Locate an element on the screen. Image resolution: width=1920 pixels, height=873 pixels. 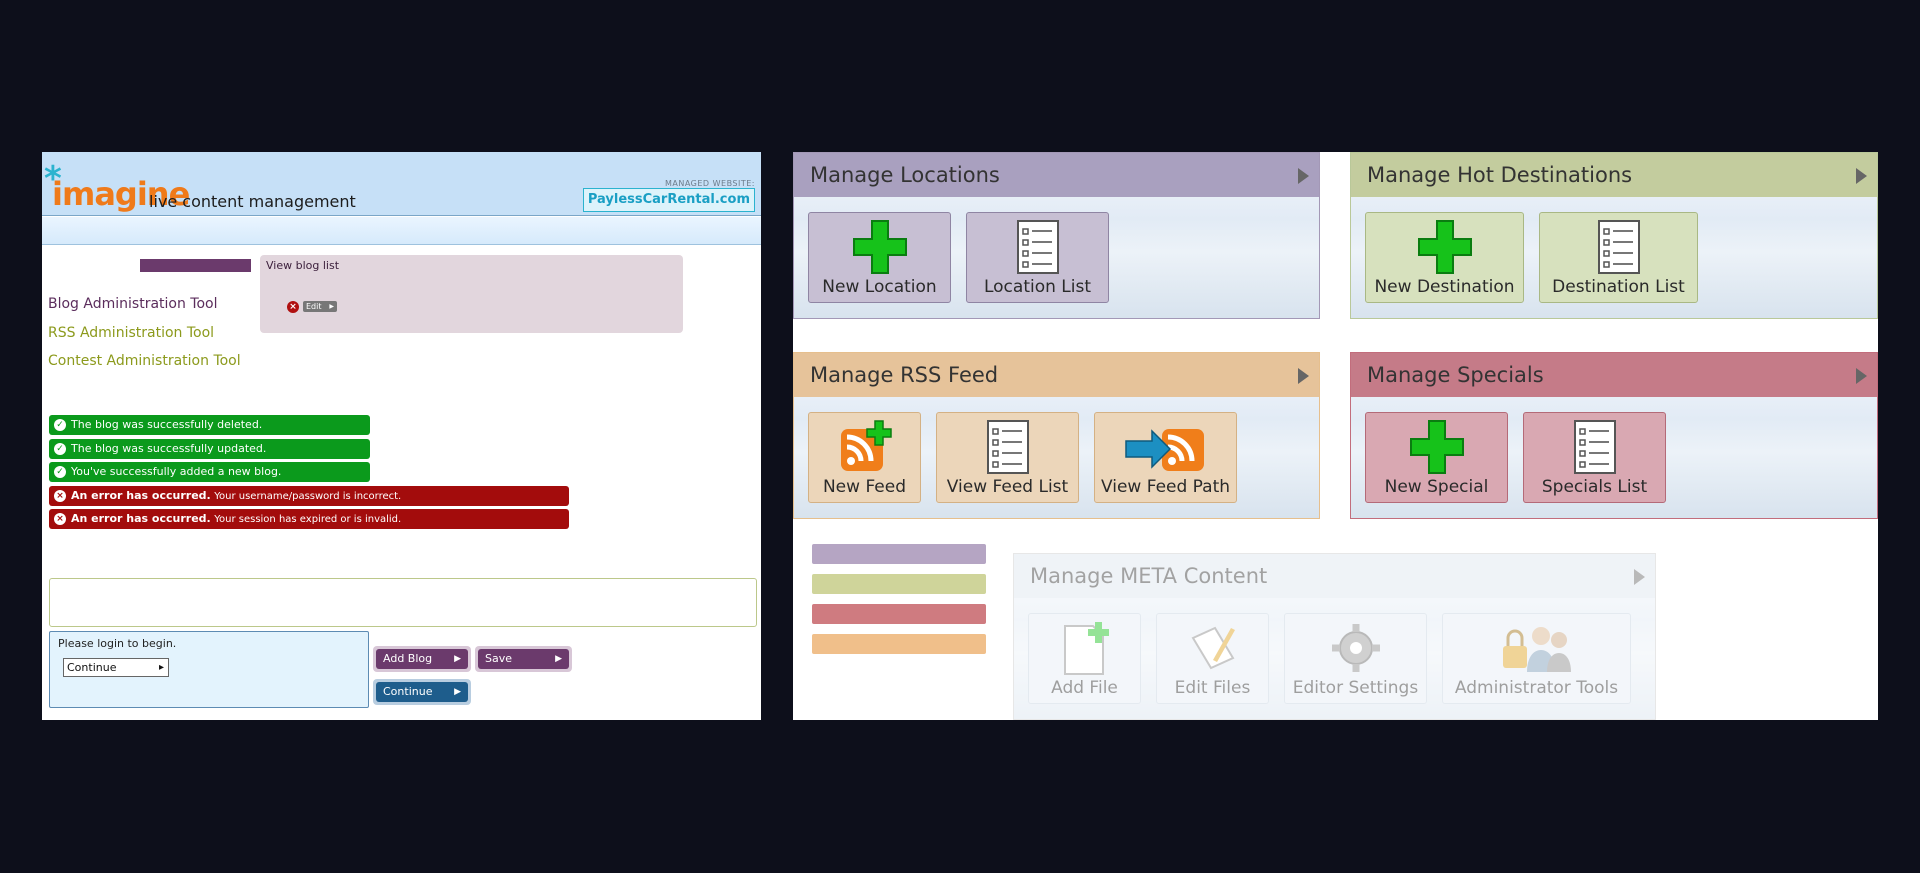
header-subbar is located at coordinates (401, 231).